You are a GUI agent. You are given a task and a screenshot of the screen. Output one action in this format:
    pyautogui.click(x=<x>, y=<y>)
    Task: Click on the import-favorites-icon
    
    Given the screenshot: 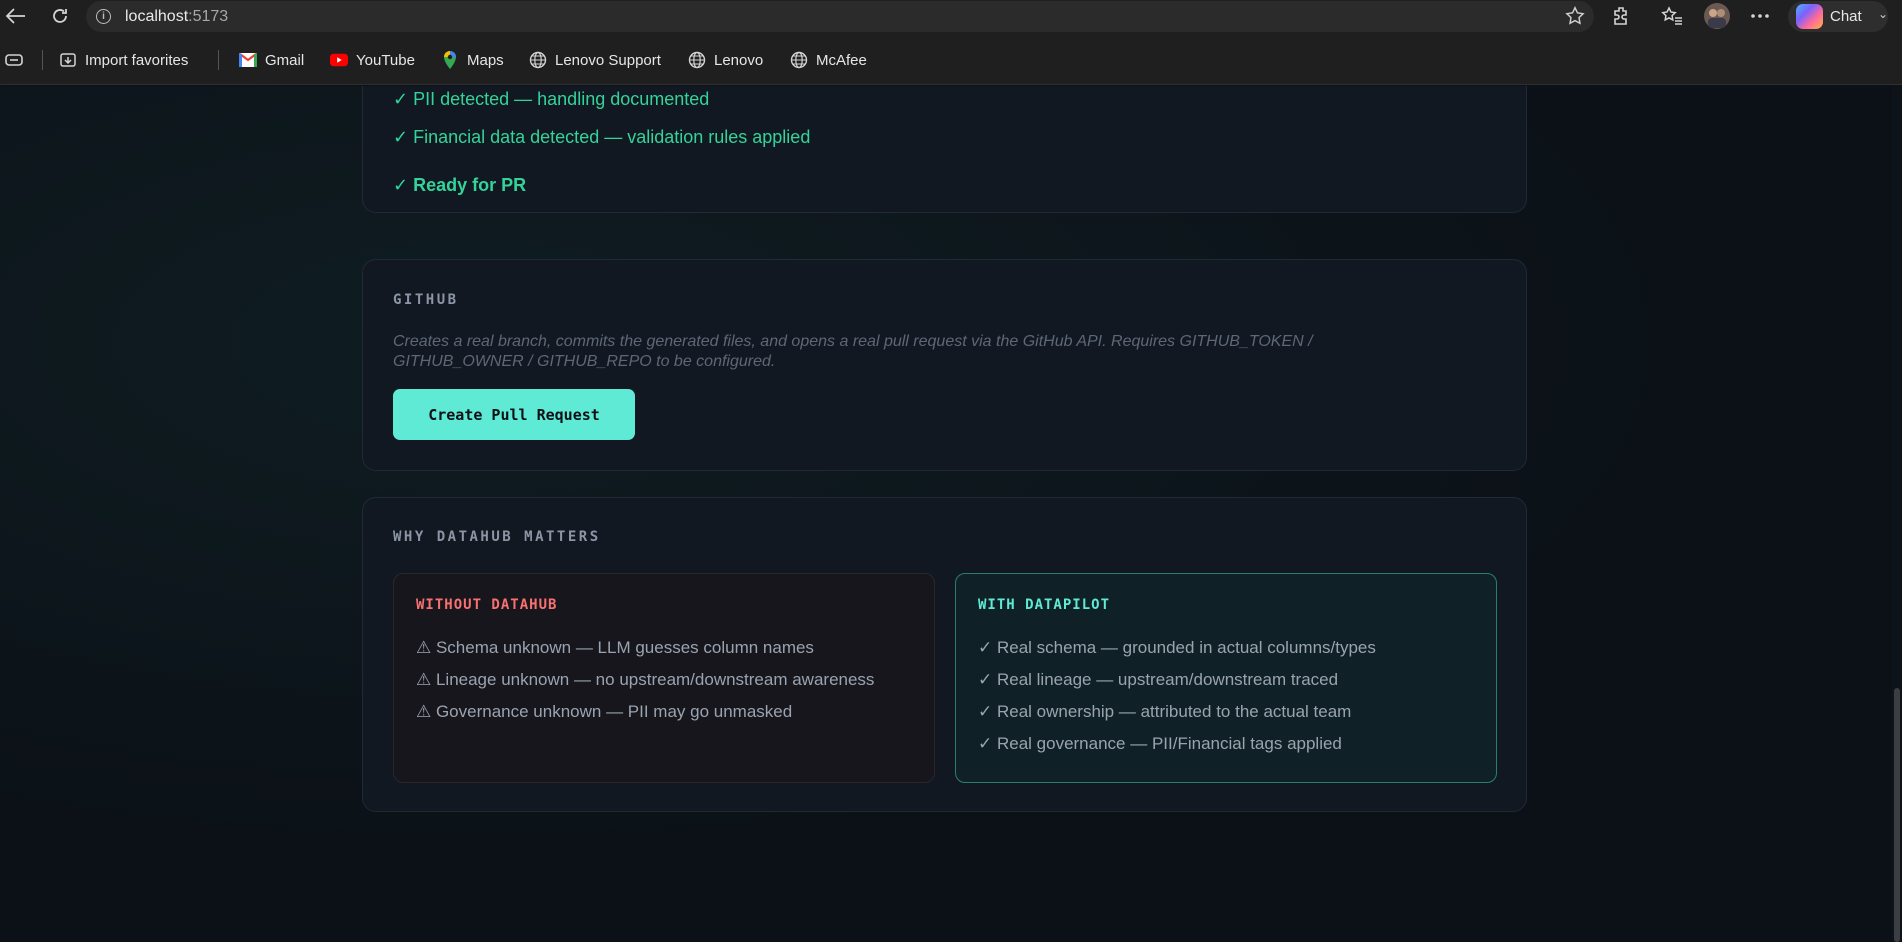 What is the action you would take?
    pyautogui.click(x=68, y=60)
    